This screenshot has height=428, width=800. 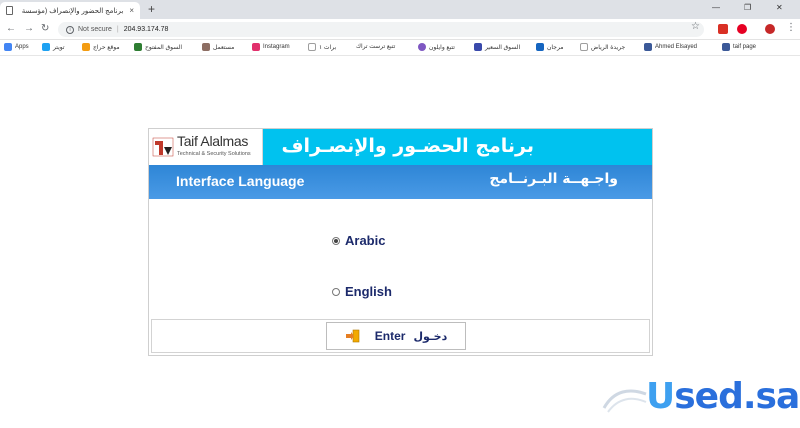 I want to click on language-header: Interface Language واجـهــة البـرنــامج, so click(x=400, y=182).